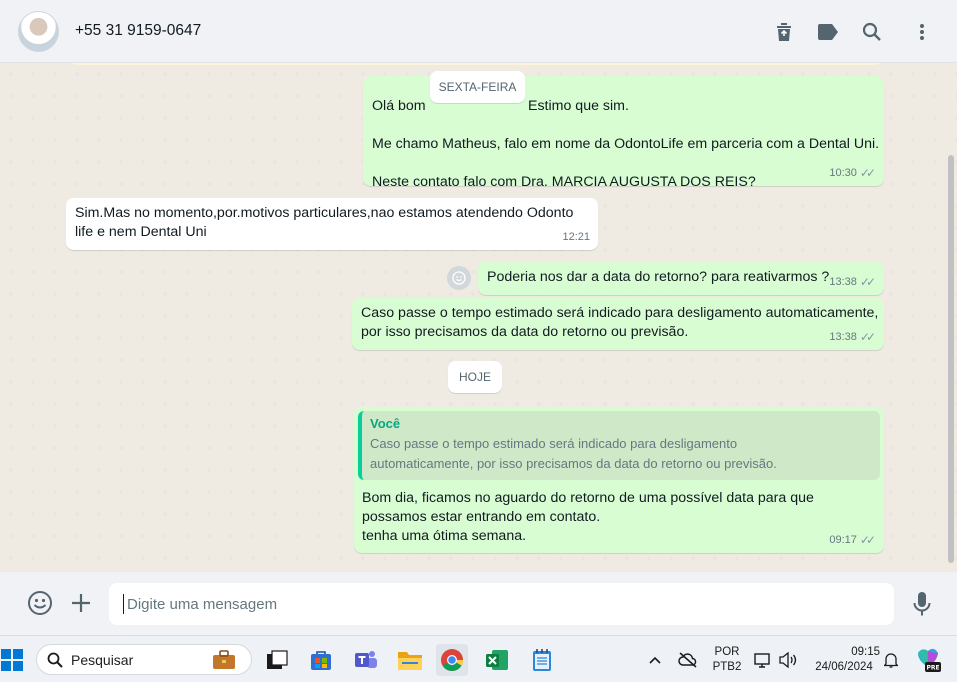 This screenshot has height=682, width=957. Describe the element at coordinates (655, 660) in the screenshot. I see `chevron-up-icon` at that location.